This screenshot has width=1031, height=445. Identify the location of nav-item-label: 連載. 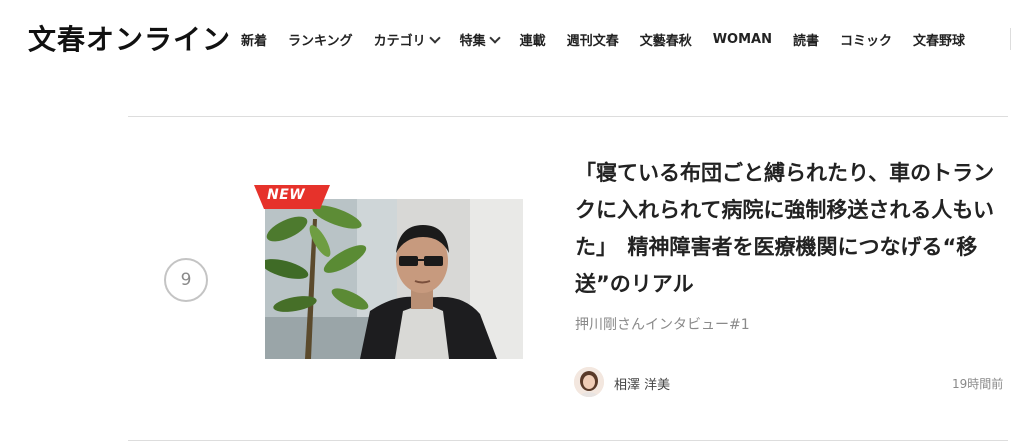
(532, 41).